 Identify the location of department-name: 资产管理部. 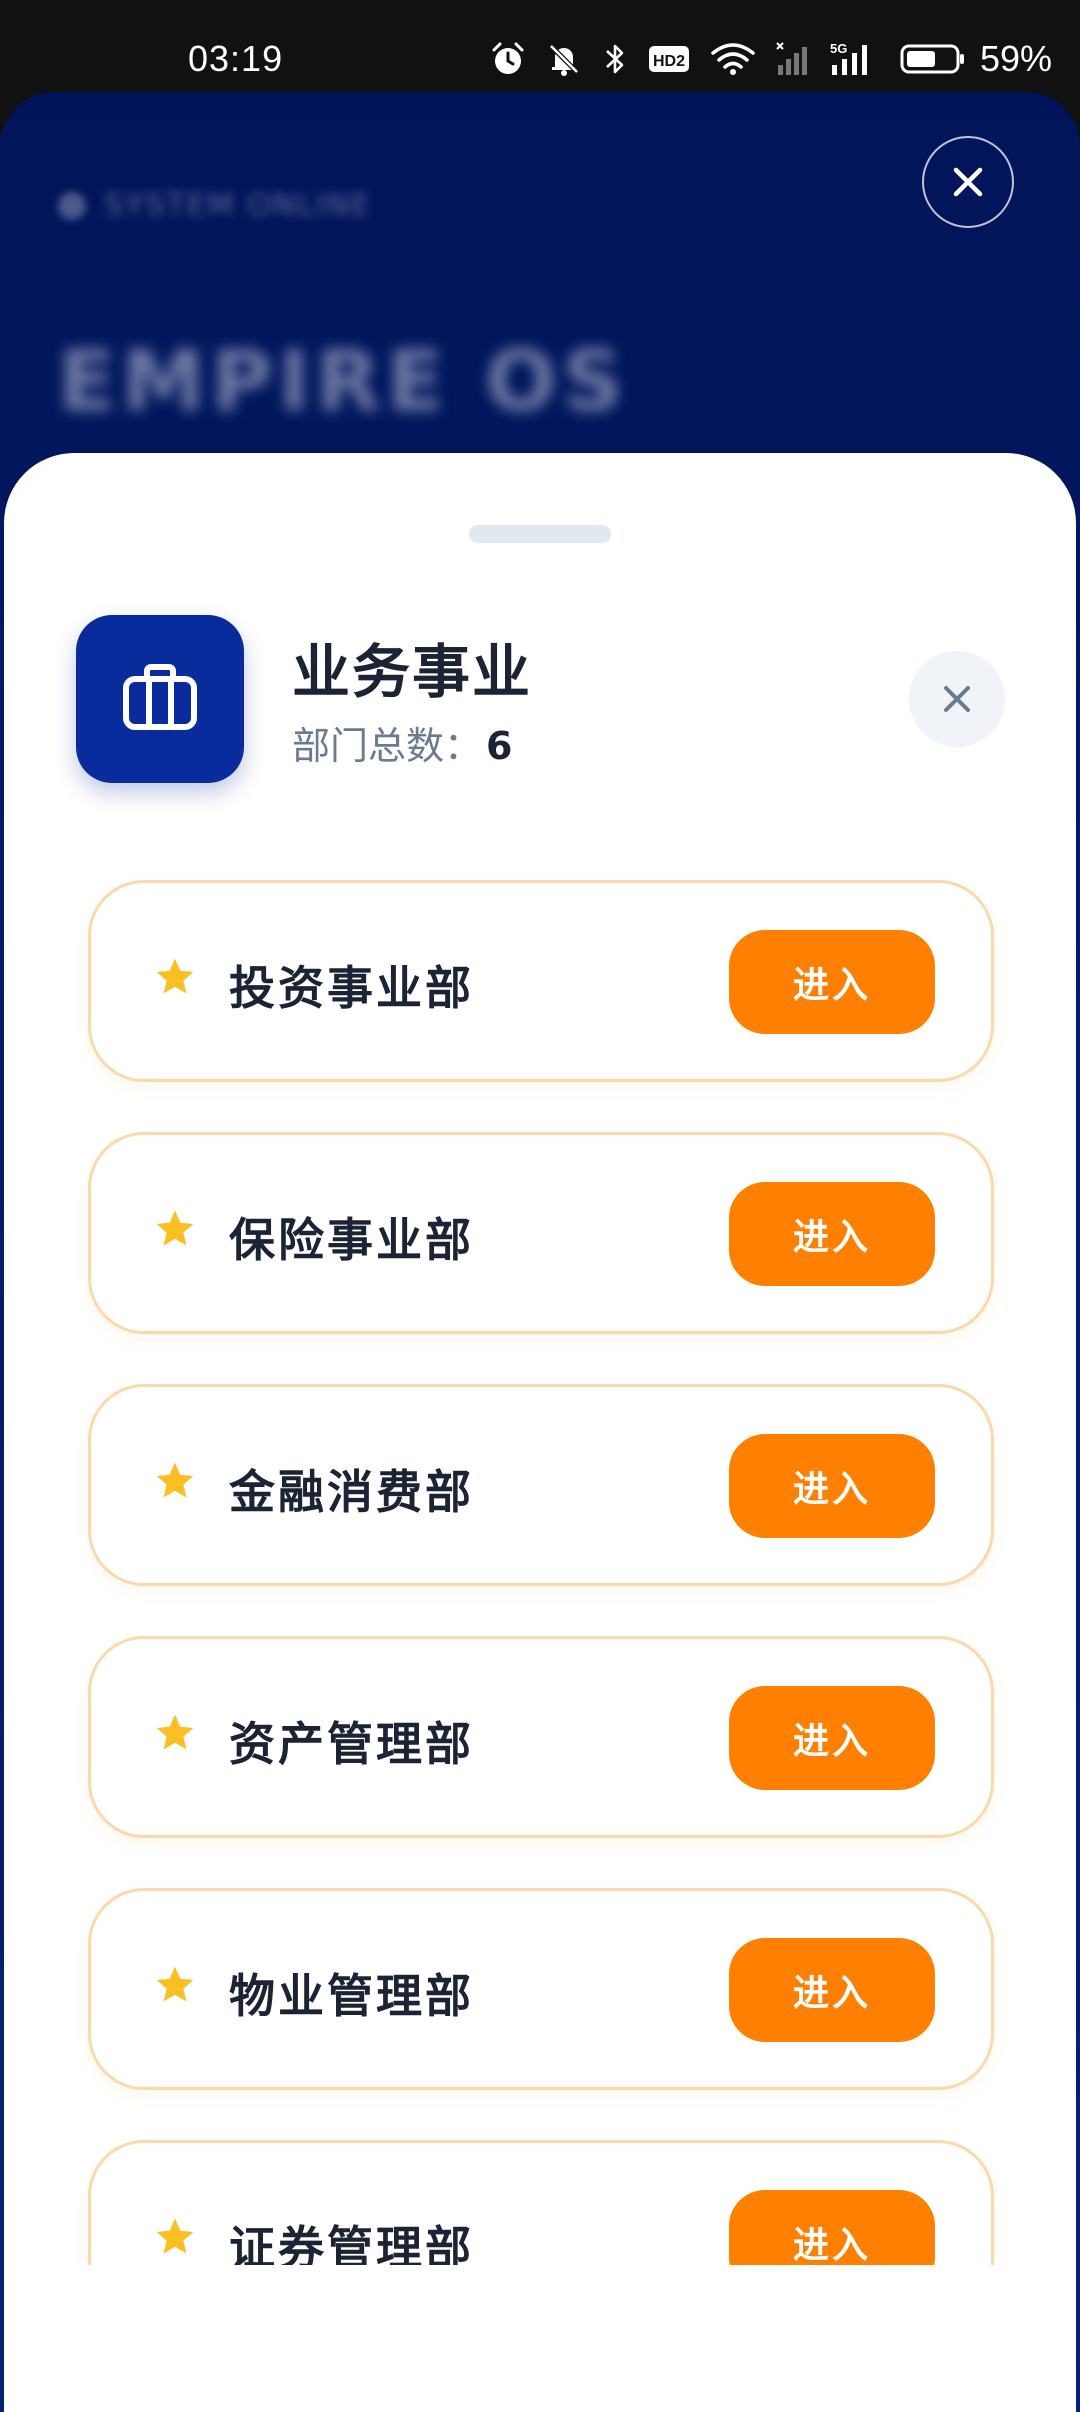
(351, 1744).